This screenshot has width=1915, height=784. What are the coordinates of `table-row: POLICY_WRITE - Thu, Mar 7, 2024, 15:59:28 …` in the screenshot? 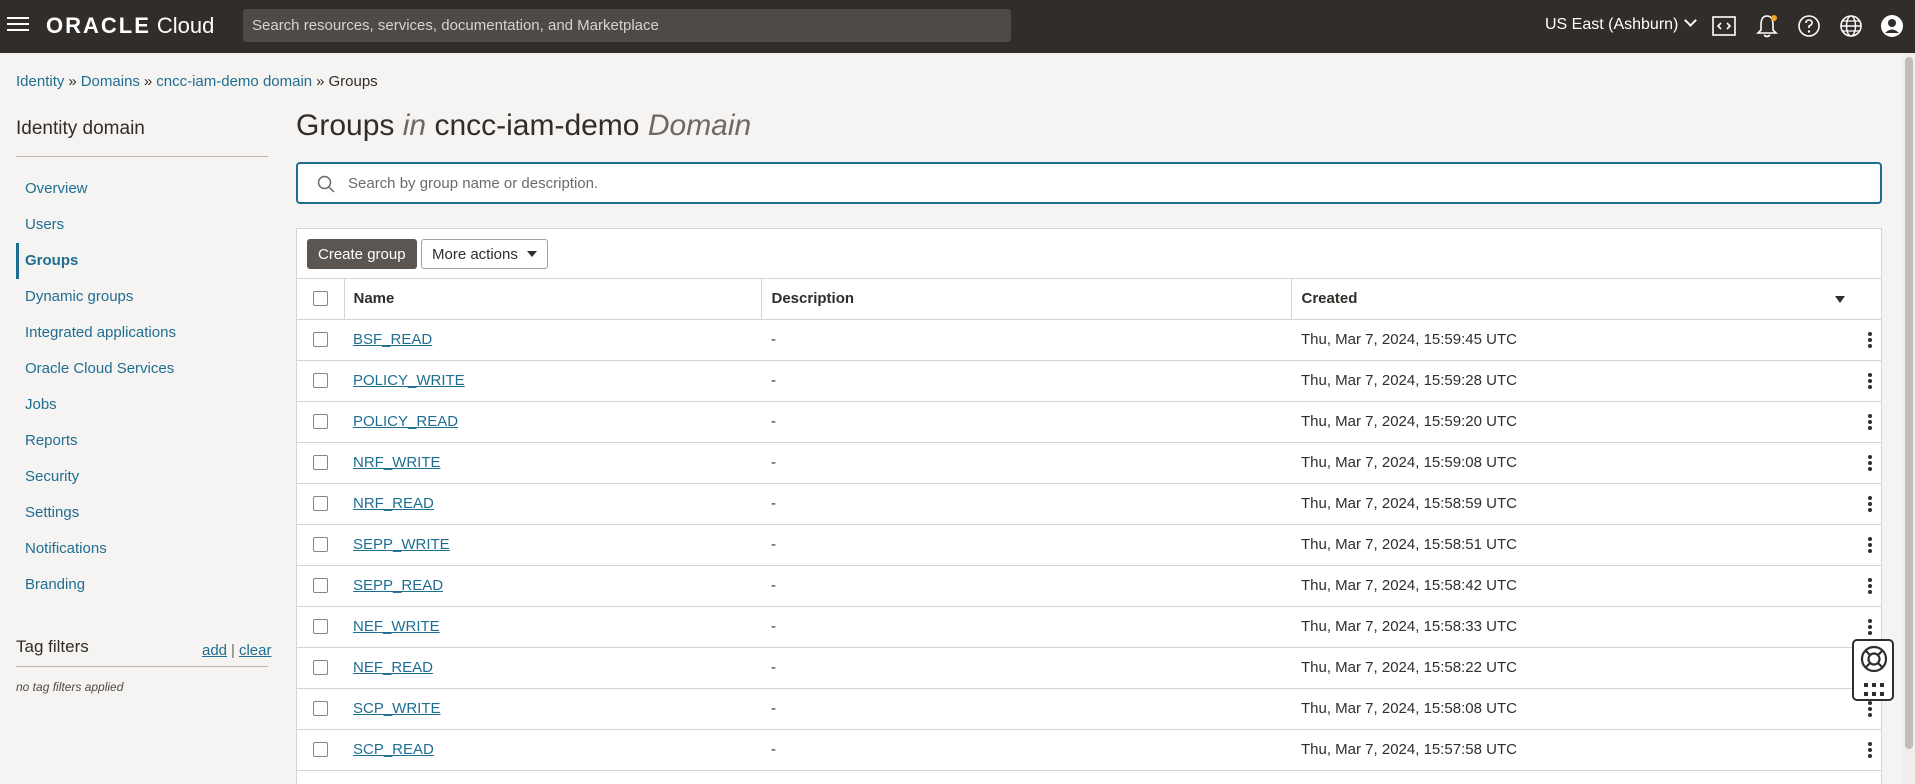 It's located at (1089, 381).